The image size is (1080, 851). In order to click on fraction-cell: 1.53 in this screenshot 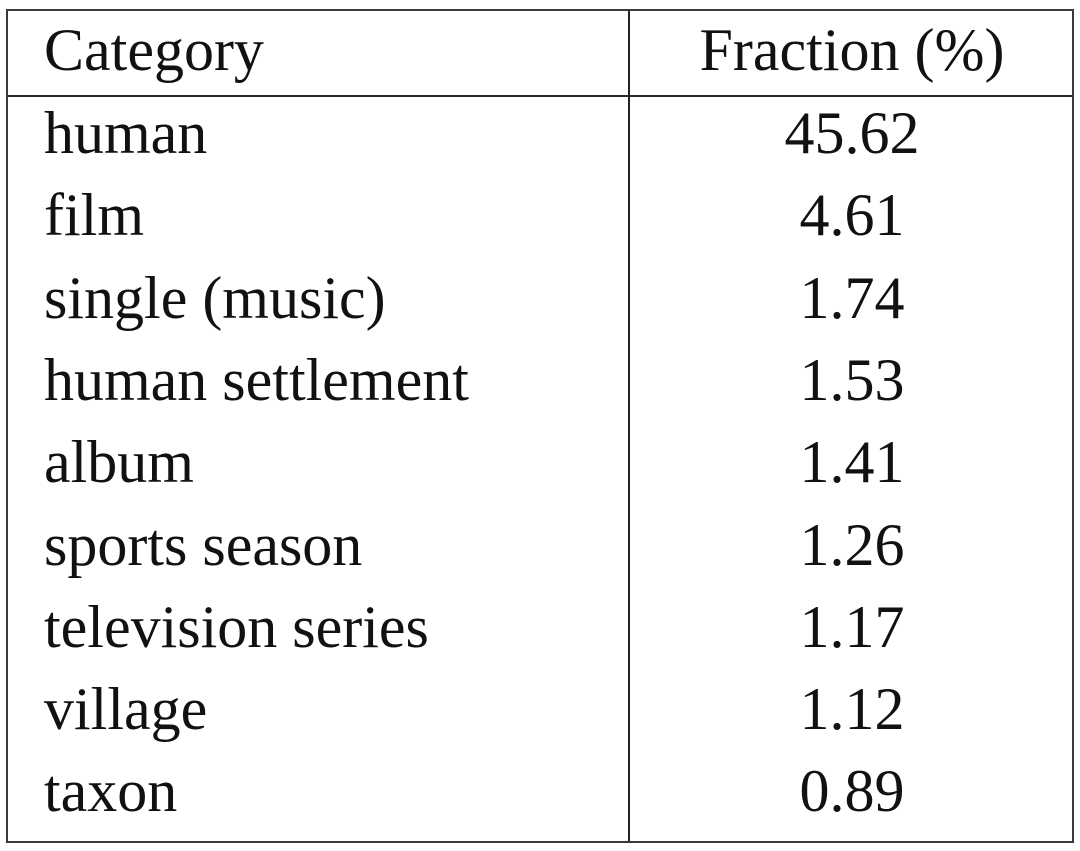, I will do `click(852, 379)`.